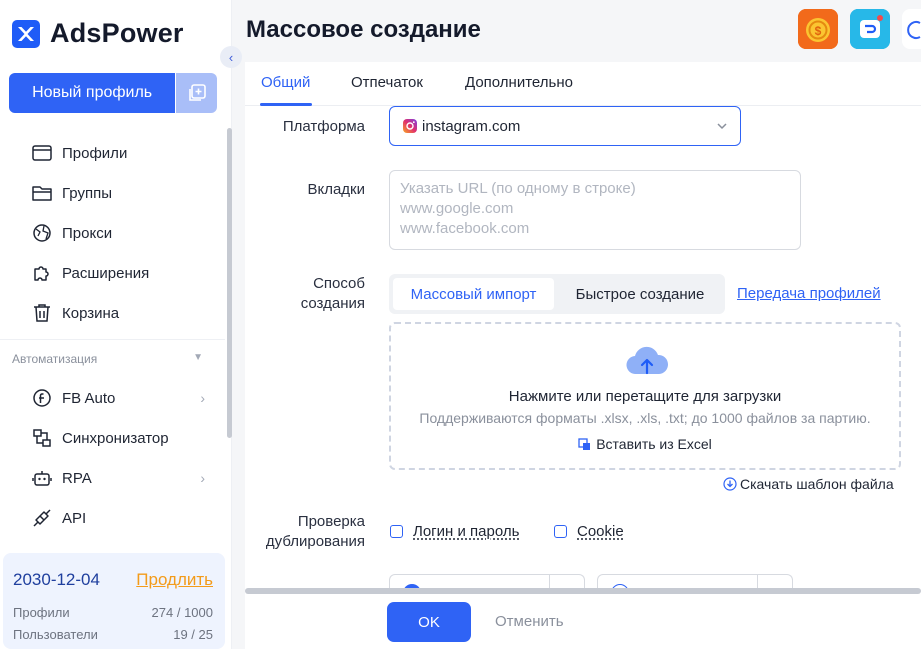 This screenshot has height=649, width=921. What do you see at coordinates (730, 484) in the screenshot?
I see `download-icon` at bounding box center [730, 484].